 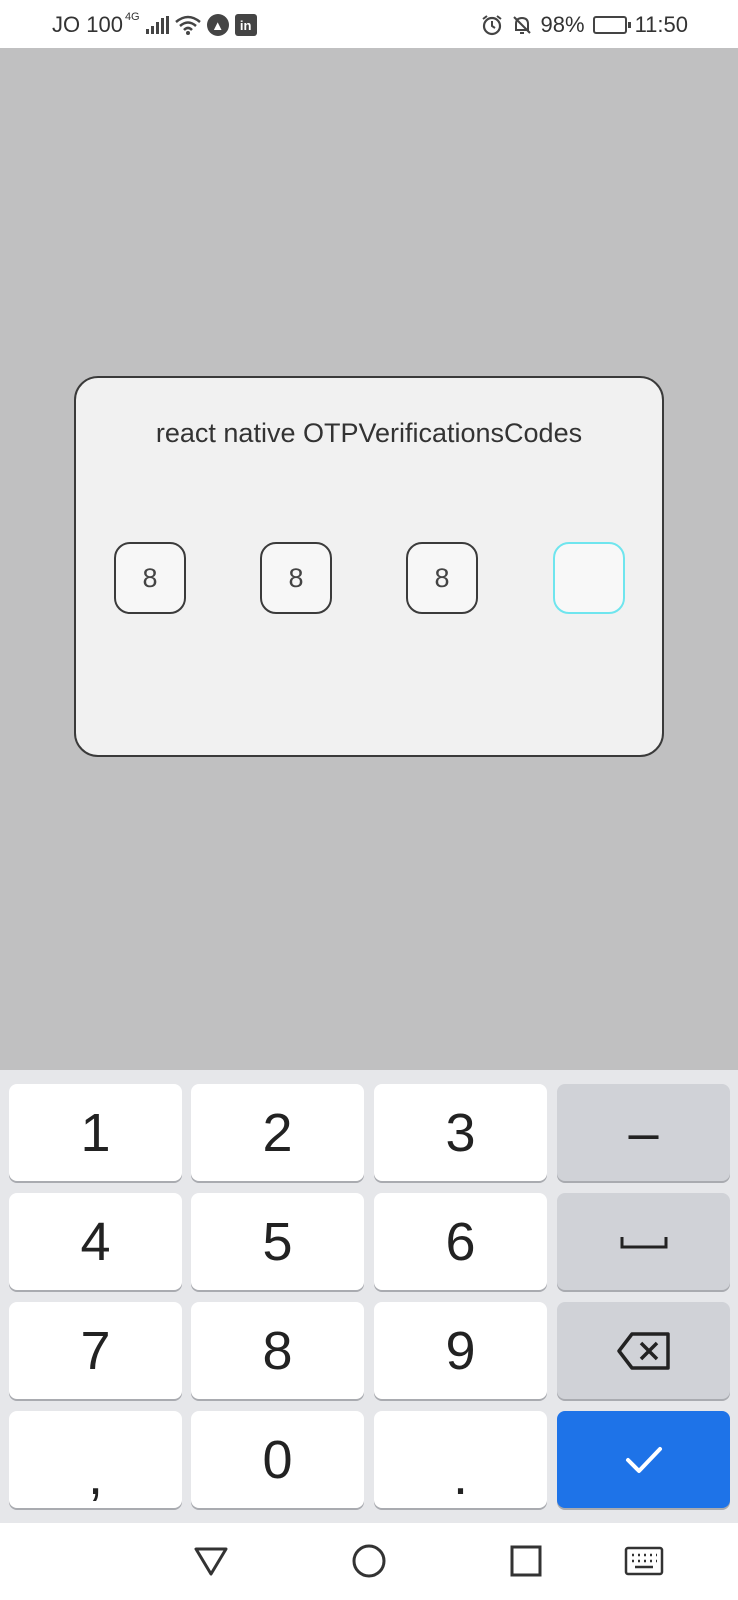 What do you see at coordinates (491, 25) in the screenshot?
I see `alarm-icon` at bounding box center [491, 25].